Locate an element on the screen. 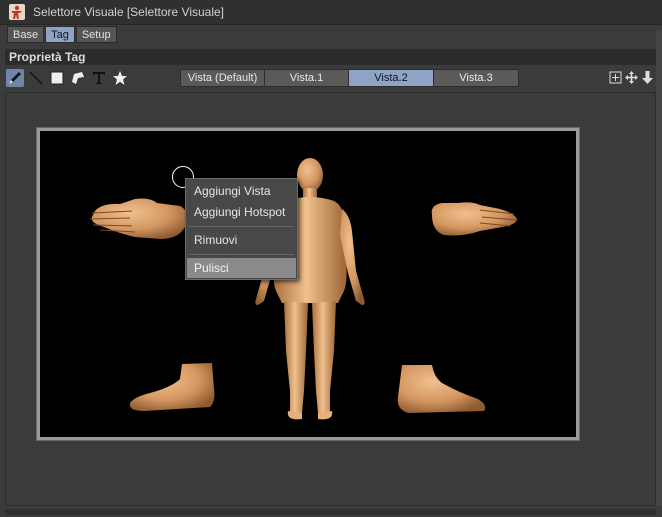 The height and width of the screenshot is (517, 662). menu-item-add-hotspot: Aggiungi Hotspot is located at coordinates (241, 212).